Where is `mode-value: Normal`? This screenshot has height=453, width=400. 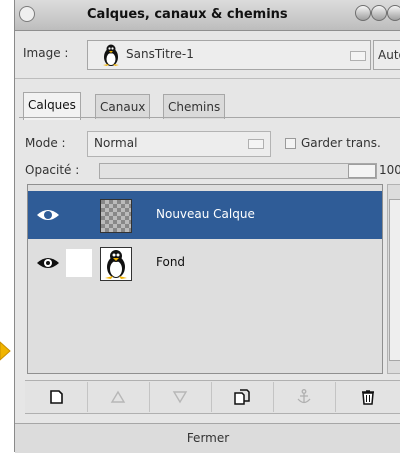 mode-value: Normal is located at coordinates (116, 143).